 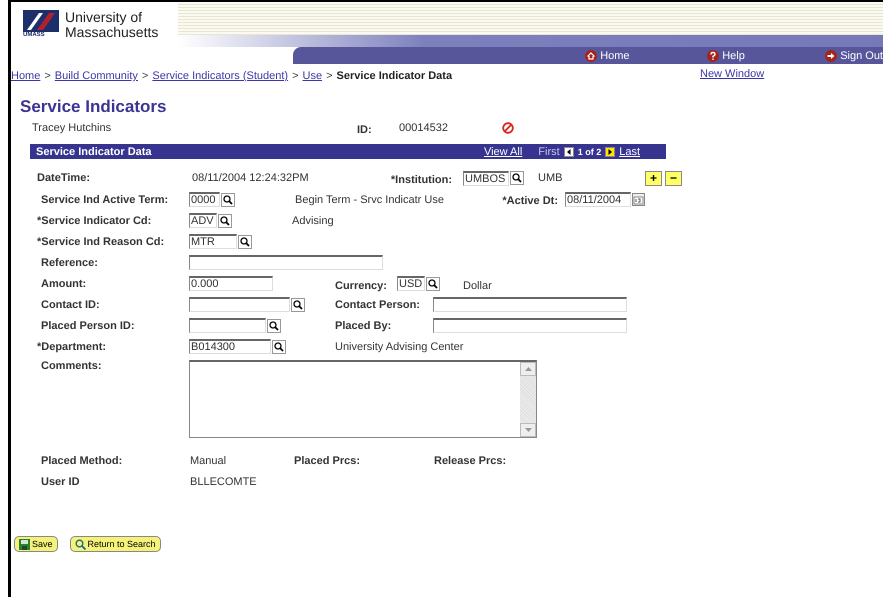 What do you see at coordinates (88, 326) in the screenshot?
I see `field-label: Placed Person ID:` at bounding box center [88, 326].